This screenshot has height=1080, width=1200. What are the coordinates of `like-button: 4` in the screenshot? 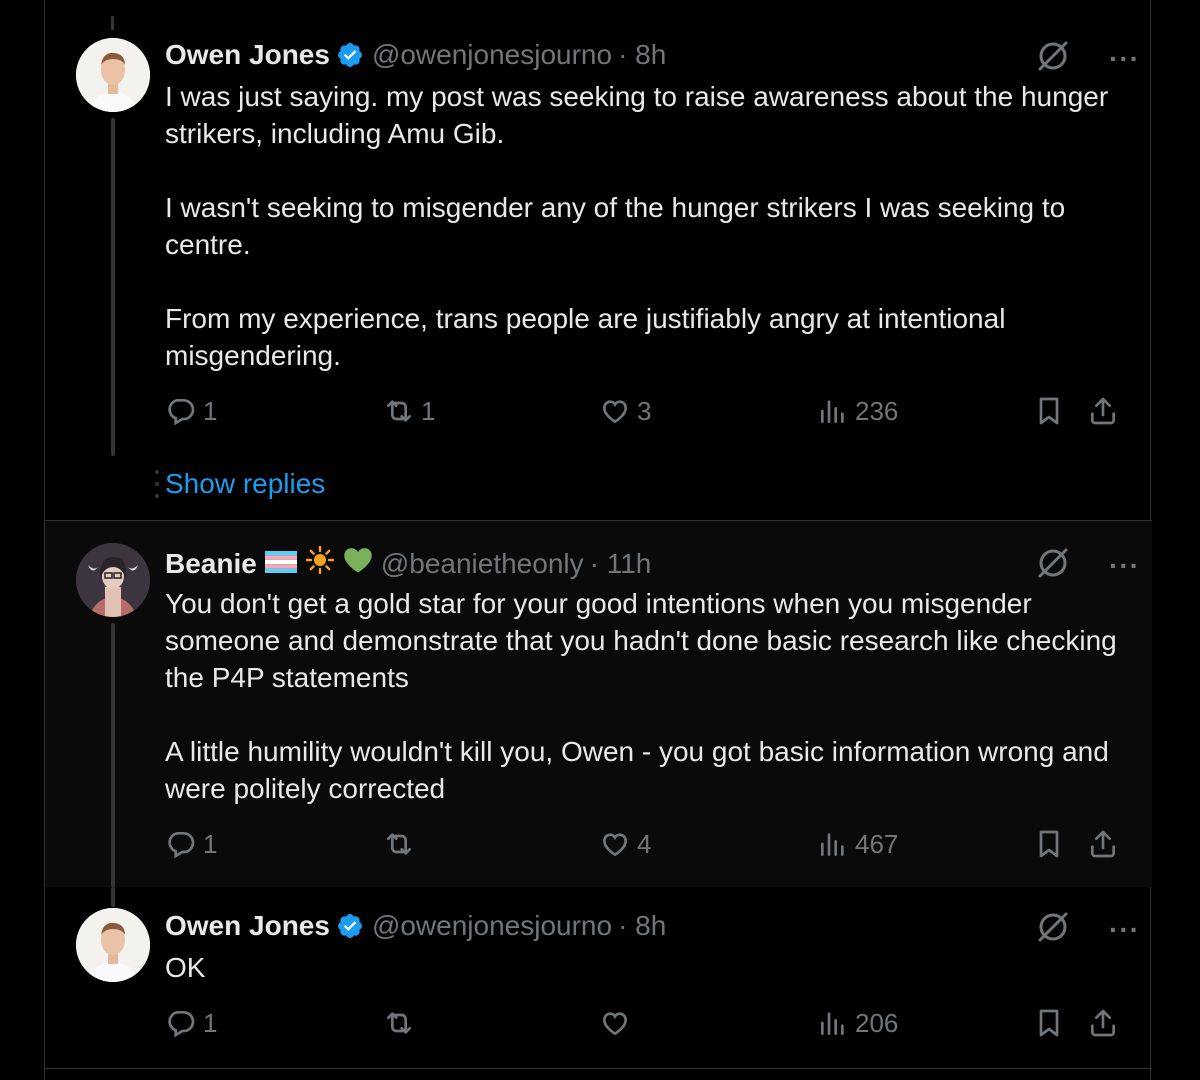 It's located at (625, 844).